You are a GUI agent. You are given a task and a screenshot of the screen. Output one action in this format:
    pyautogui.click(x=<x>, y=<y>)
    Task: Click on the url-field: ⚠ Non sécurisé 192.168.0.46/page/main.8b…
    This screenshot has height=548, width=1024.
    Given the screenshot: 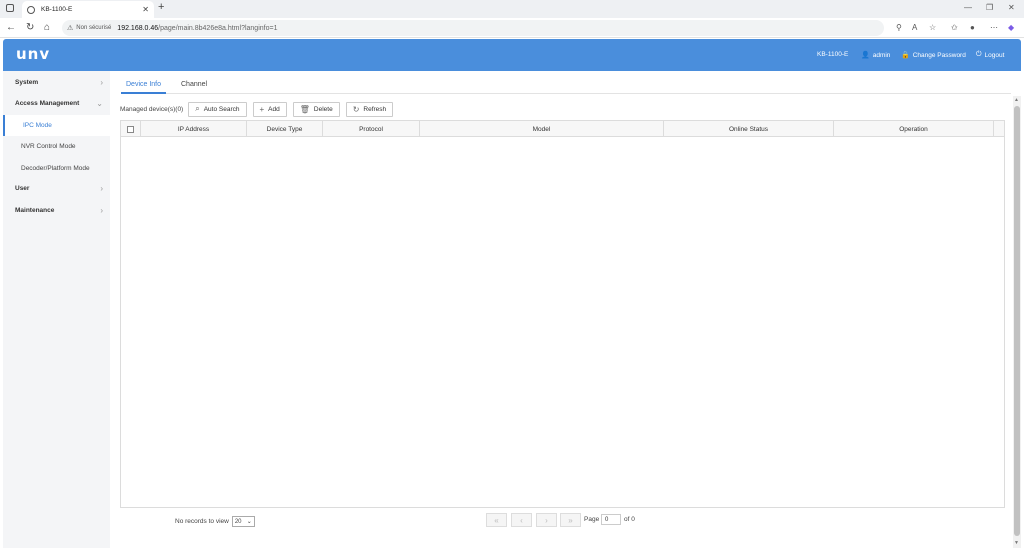 What is the action you would take?
    pyautogui.click(x=473, y=28)
    